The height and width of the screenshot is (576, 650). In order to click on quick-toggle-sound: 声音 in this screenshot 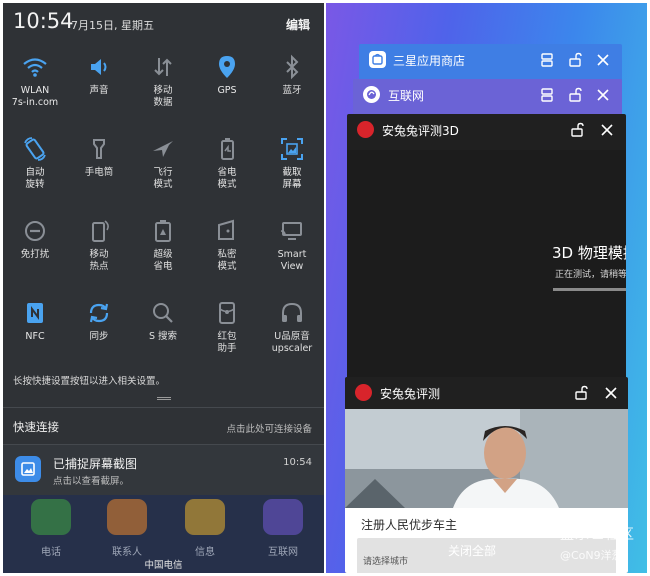, I will do `click(99, 84)`.